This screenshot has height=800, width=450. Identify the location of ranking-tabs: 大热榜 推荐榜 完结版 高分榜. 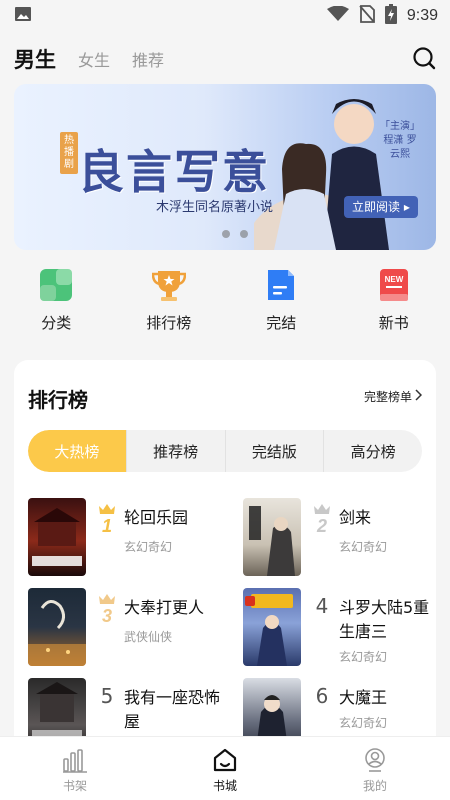
(225, 451).